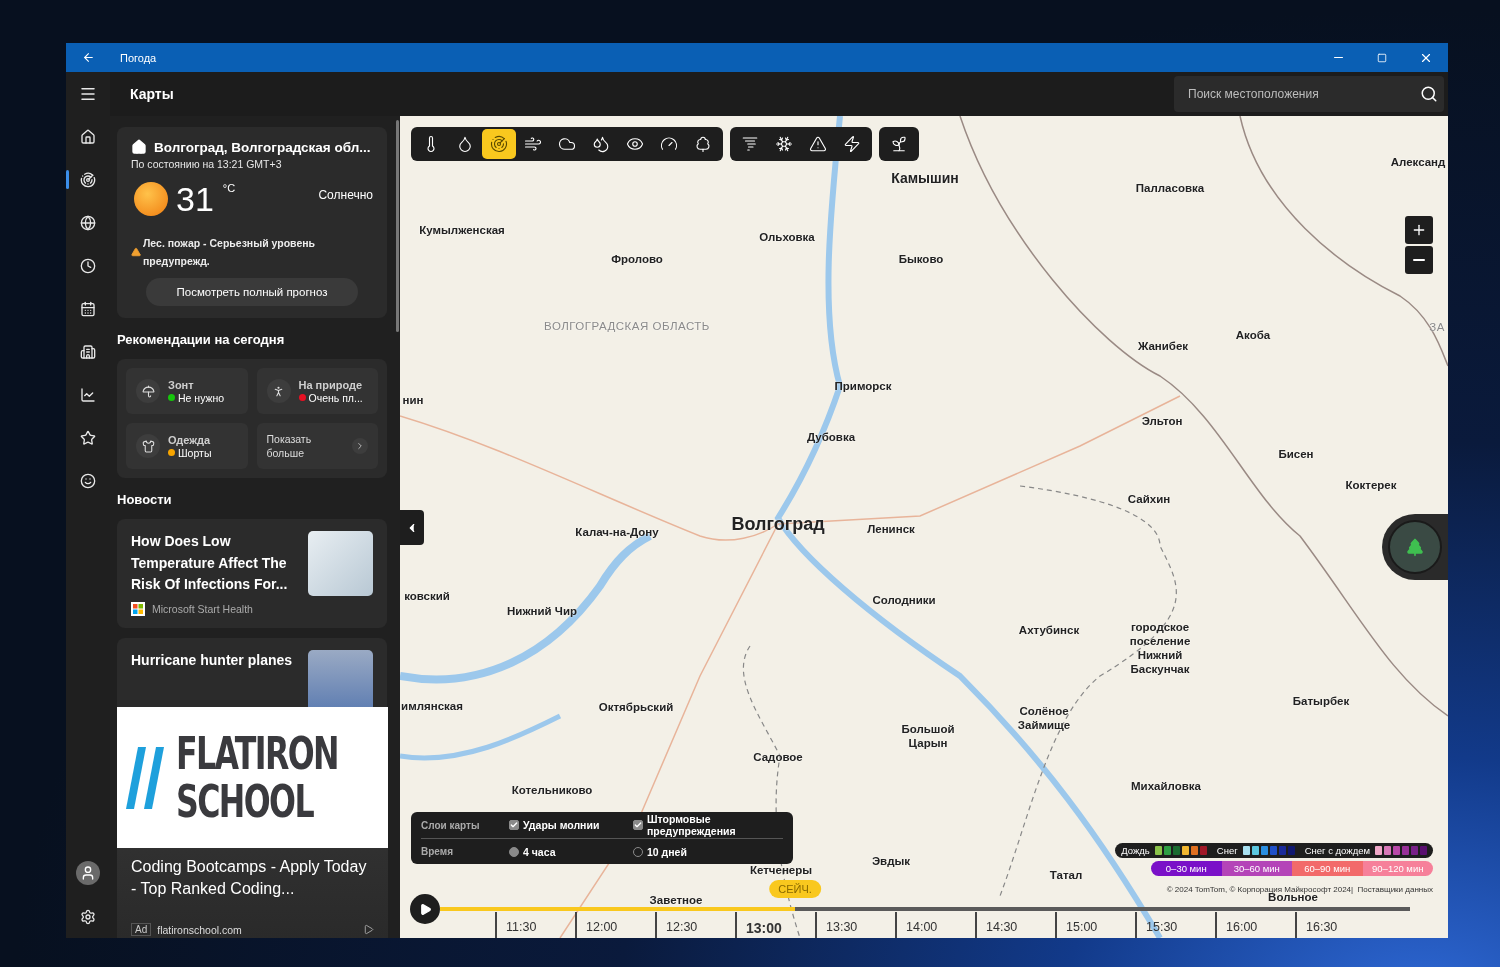 The width and height of the screenshot is (1500, 967). What do you see at coordinates (891, 529) in the screenshot?
I see `place-label: Ленинск` at bounding box center [891, 529].